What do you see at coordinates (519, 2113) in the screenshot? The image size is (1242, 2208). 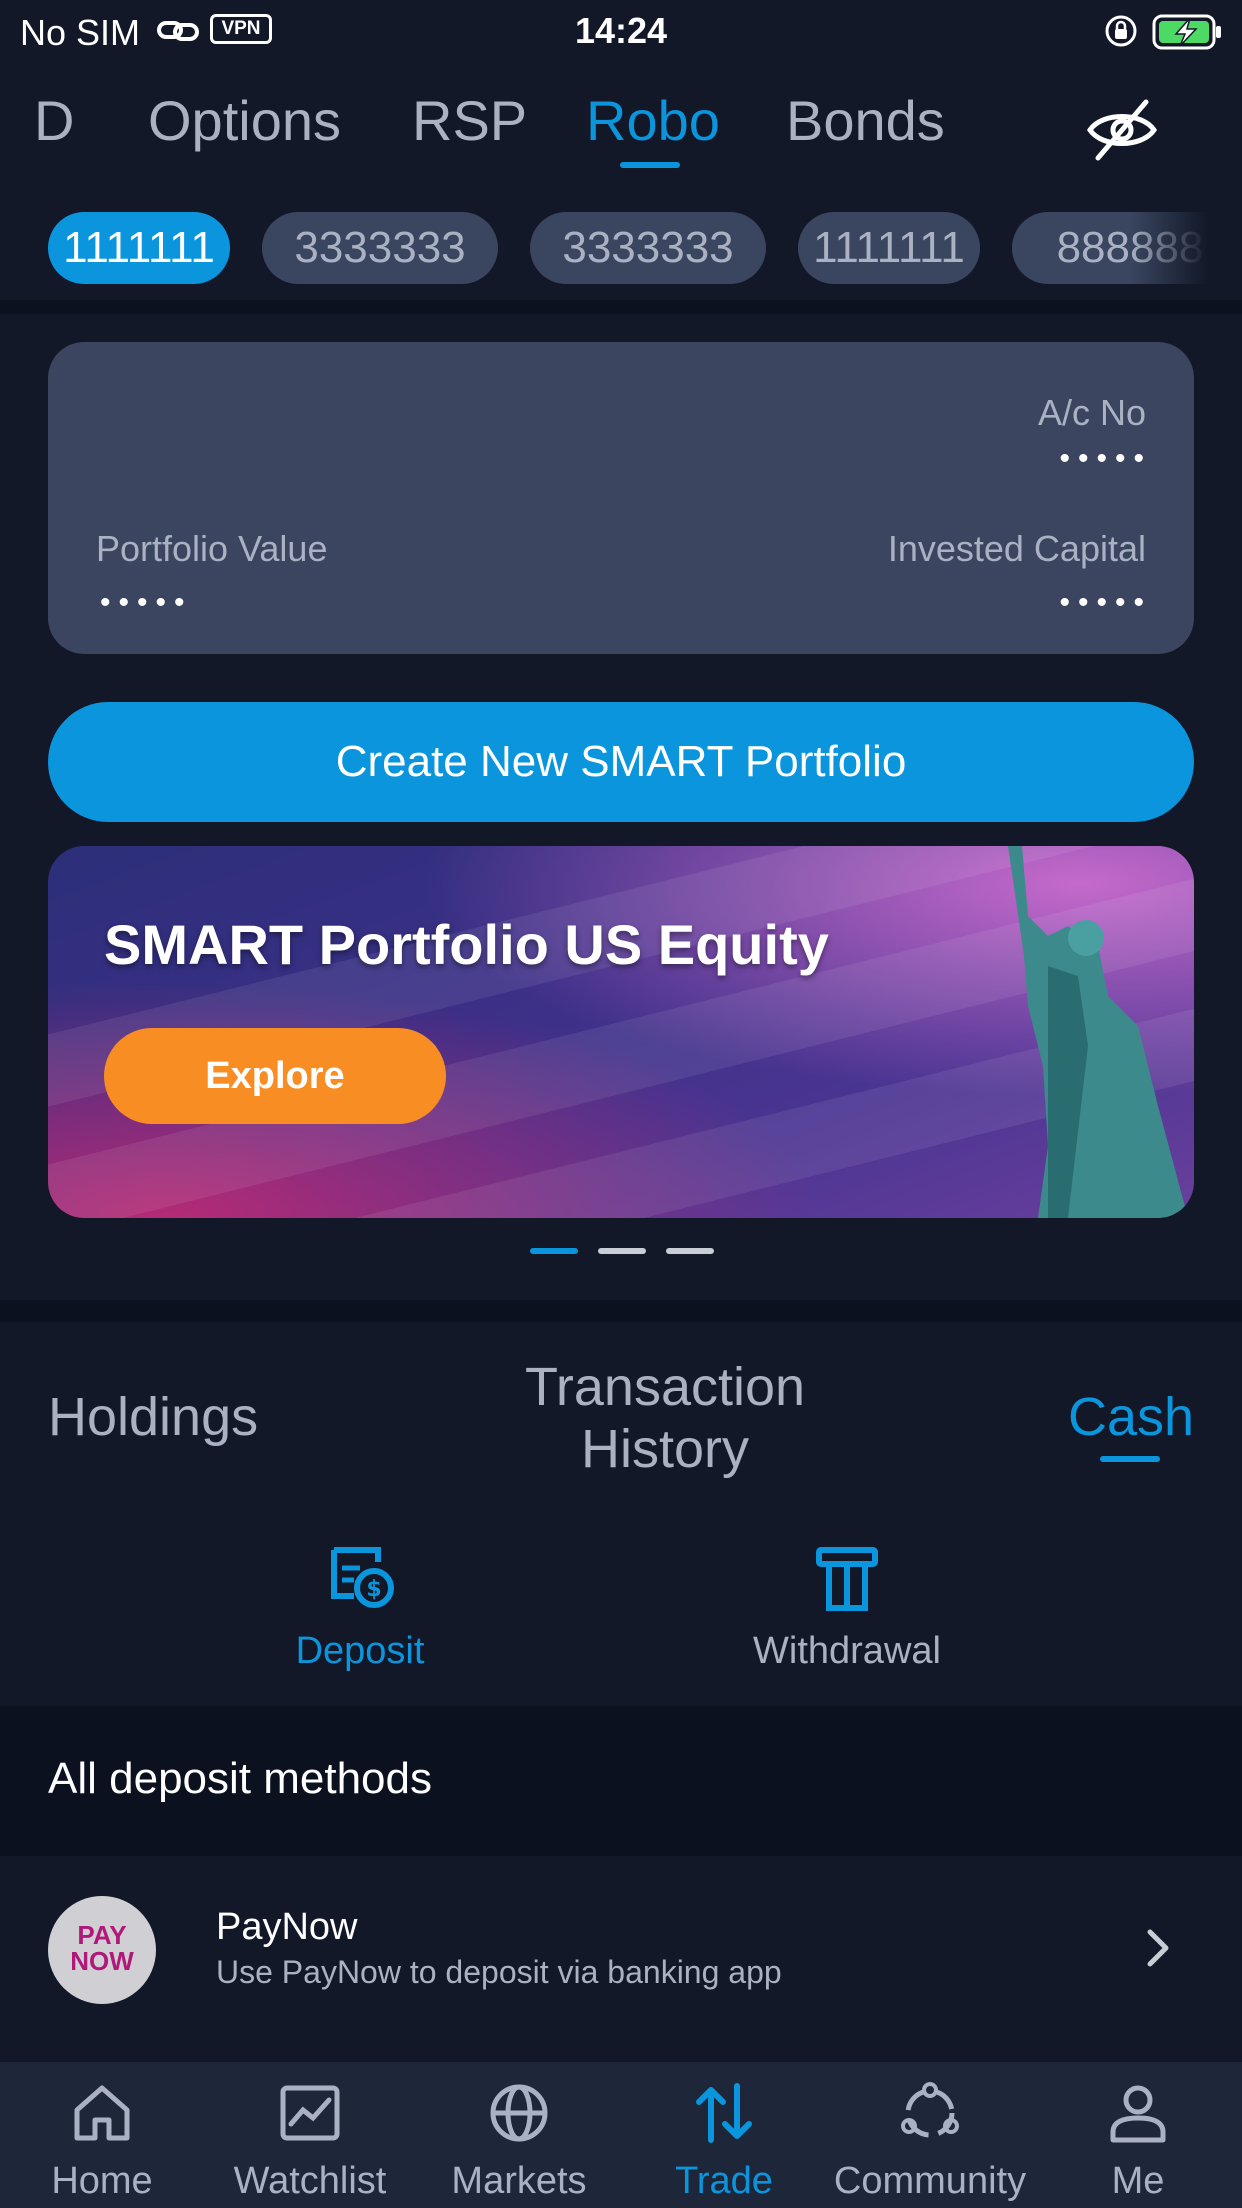 I see `globe-icon` at bounding box center [519, 2113].